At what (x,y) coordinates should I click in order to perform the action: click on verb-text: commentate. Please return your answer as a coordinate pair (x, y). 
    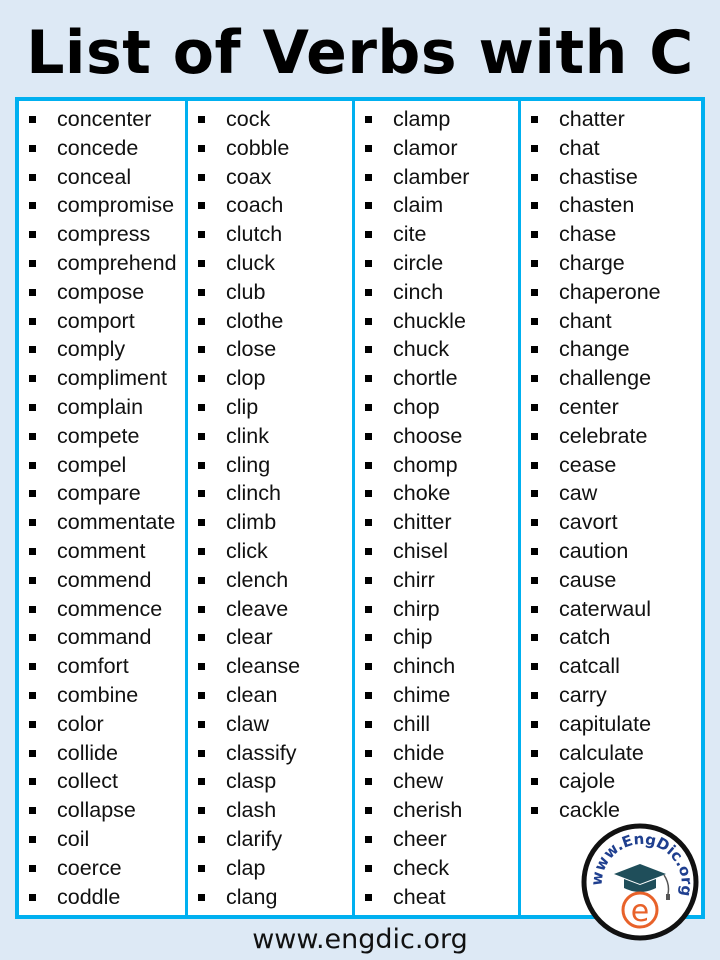
    Looking at the image, I should click on (116, 522).